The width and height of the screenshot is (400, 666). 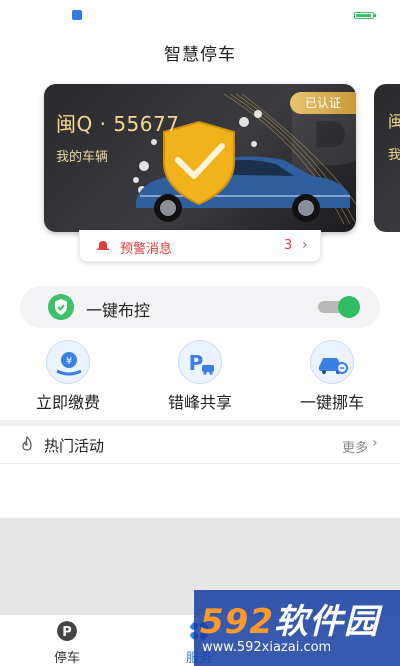 I want to click on watermark-brand: 592软件园, so click(x=289, y=622).